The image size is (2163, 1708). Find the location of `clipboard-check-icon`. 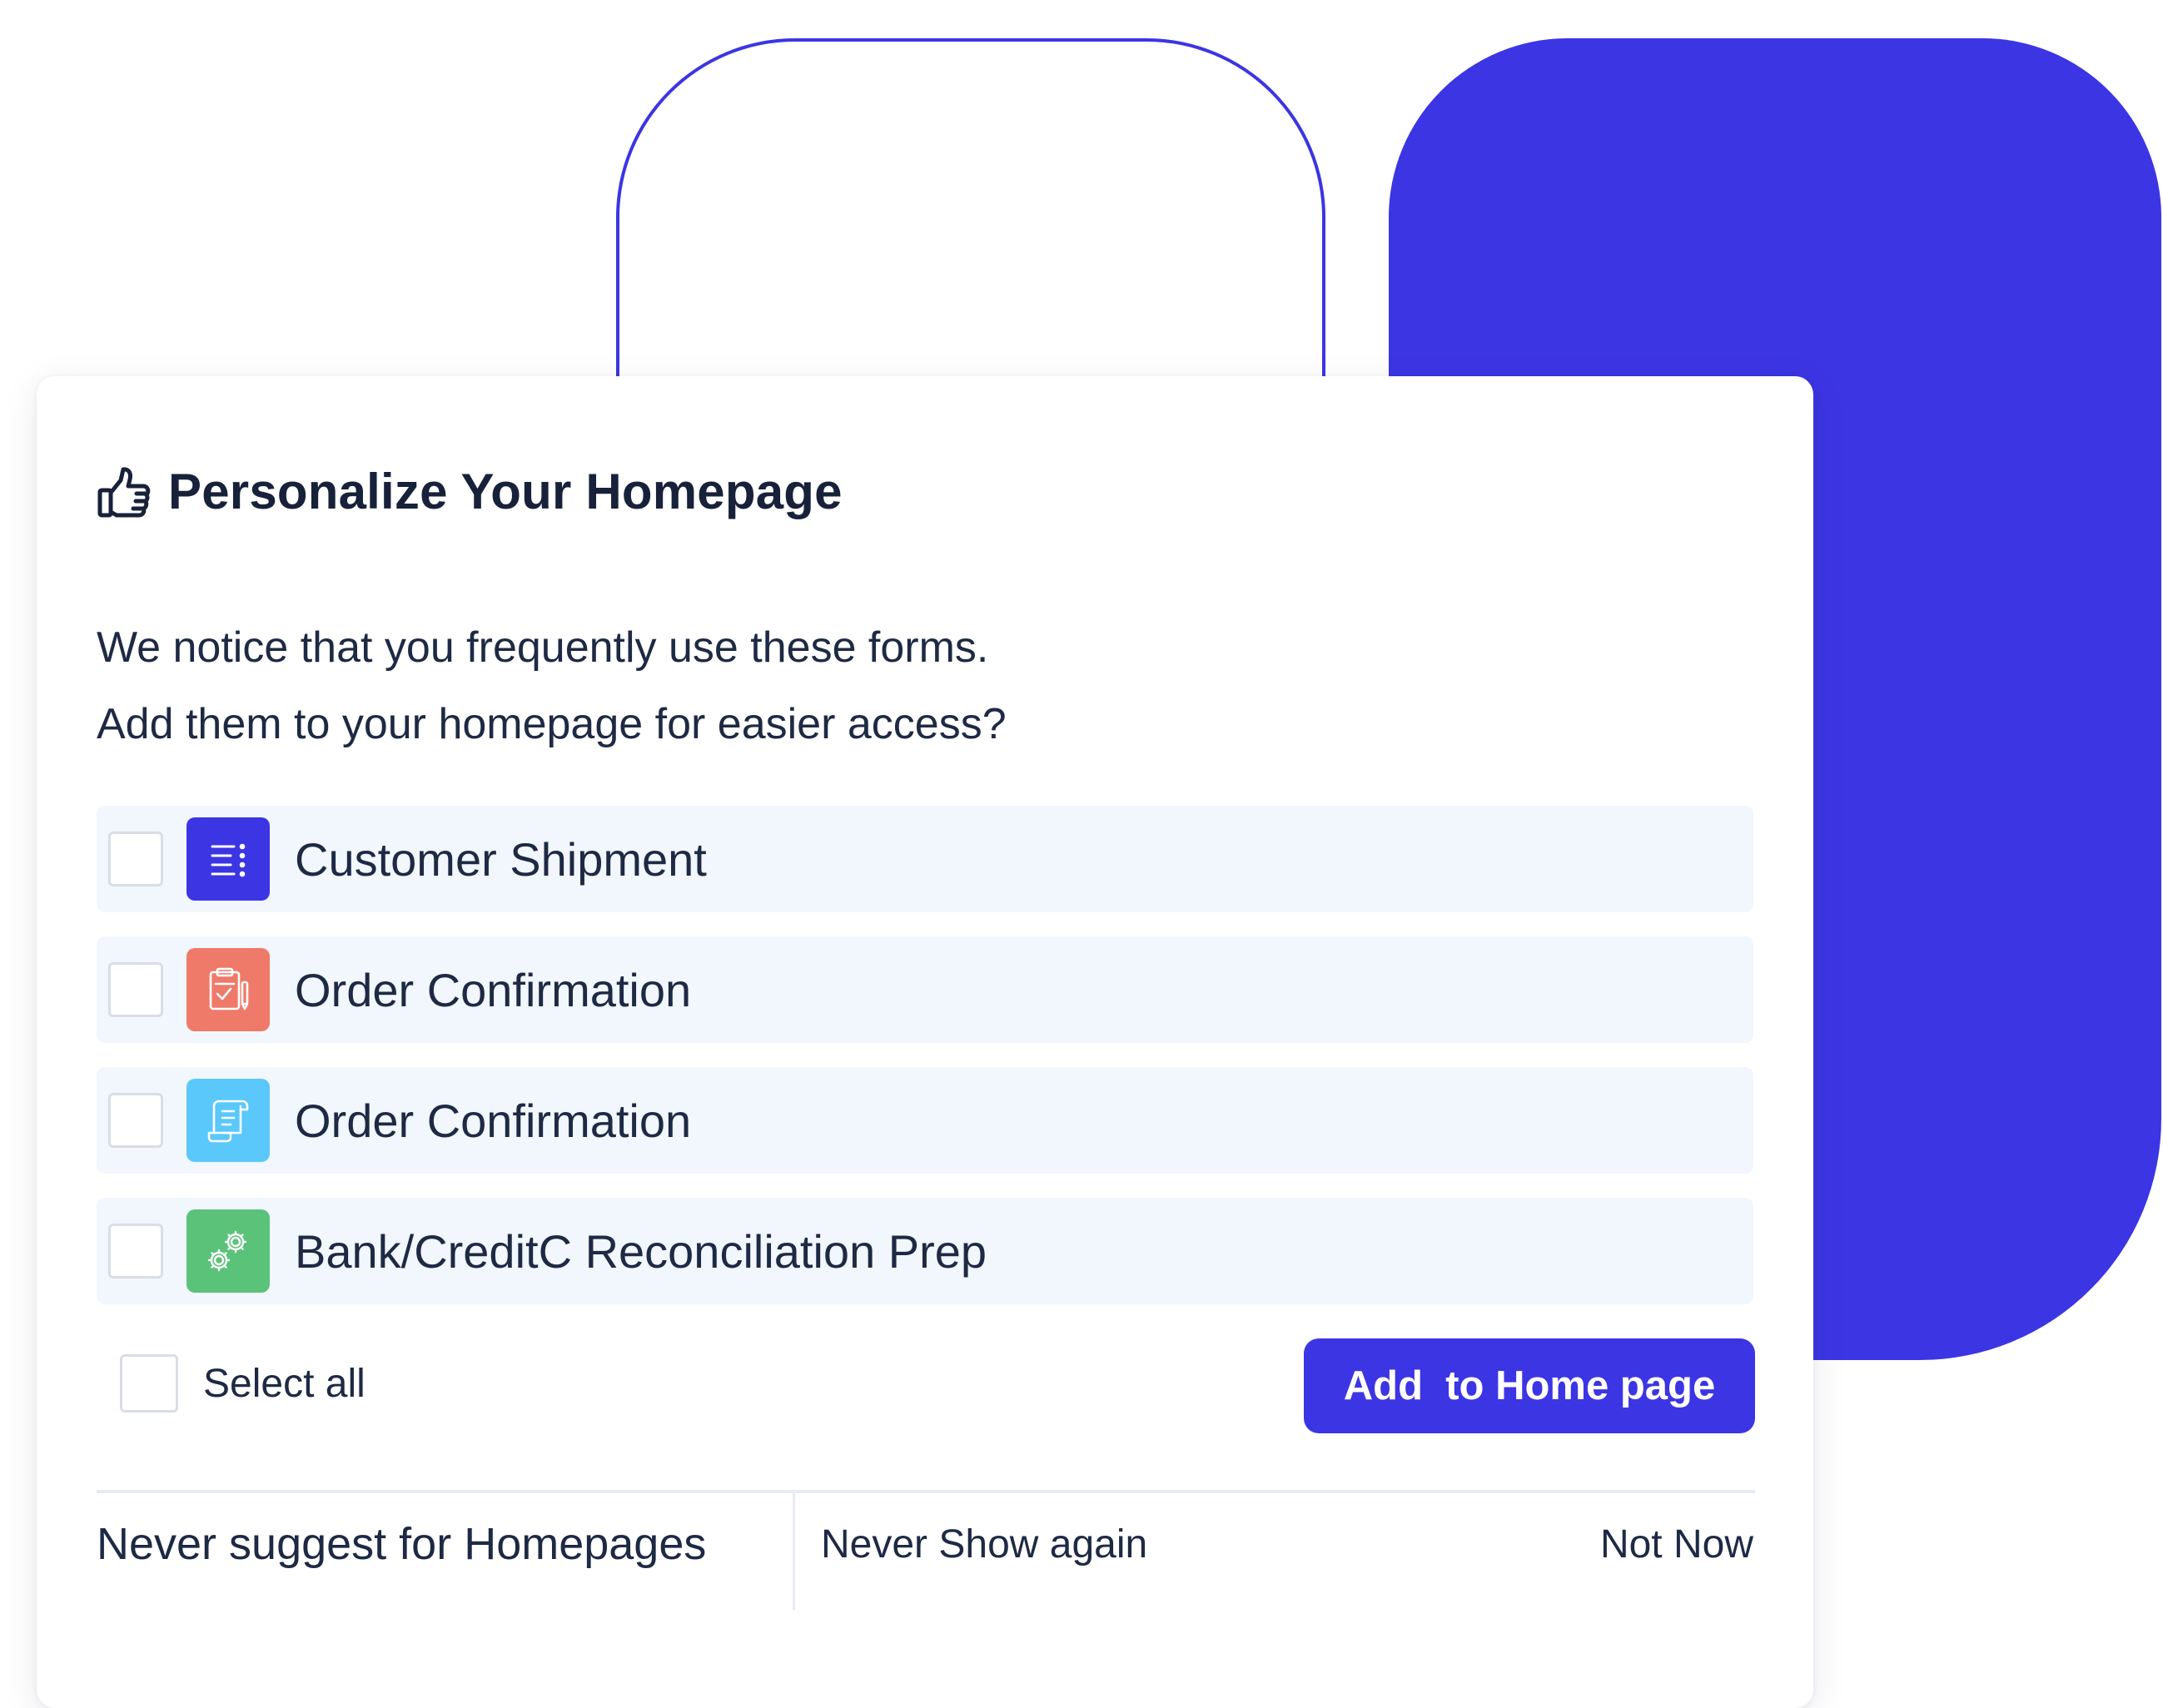

clipboard-check-icon is located at coordinates (228, 989).